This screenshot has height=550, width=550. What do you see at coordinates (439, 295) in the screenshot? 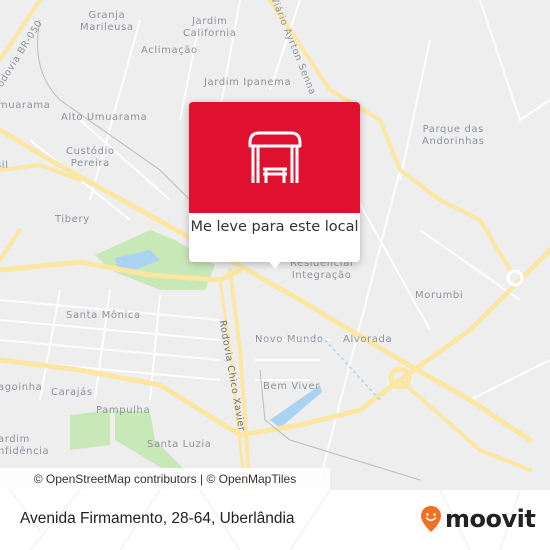
I see `neighborhood-label: Morumbi` at bounding box center [439, 295].